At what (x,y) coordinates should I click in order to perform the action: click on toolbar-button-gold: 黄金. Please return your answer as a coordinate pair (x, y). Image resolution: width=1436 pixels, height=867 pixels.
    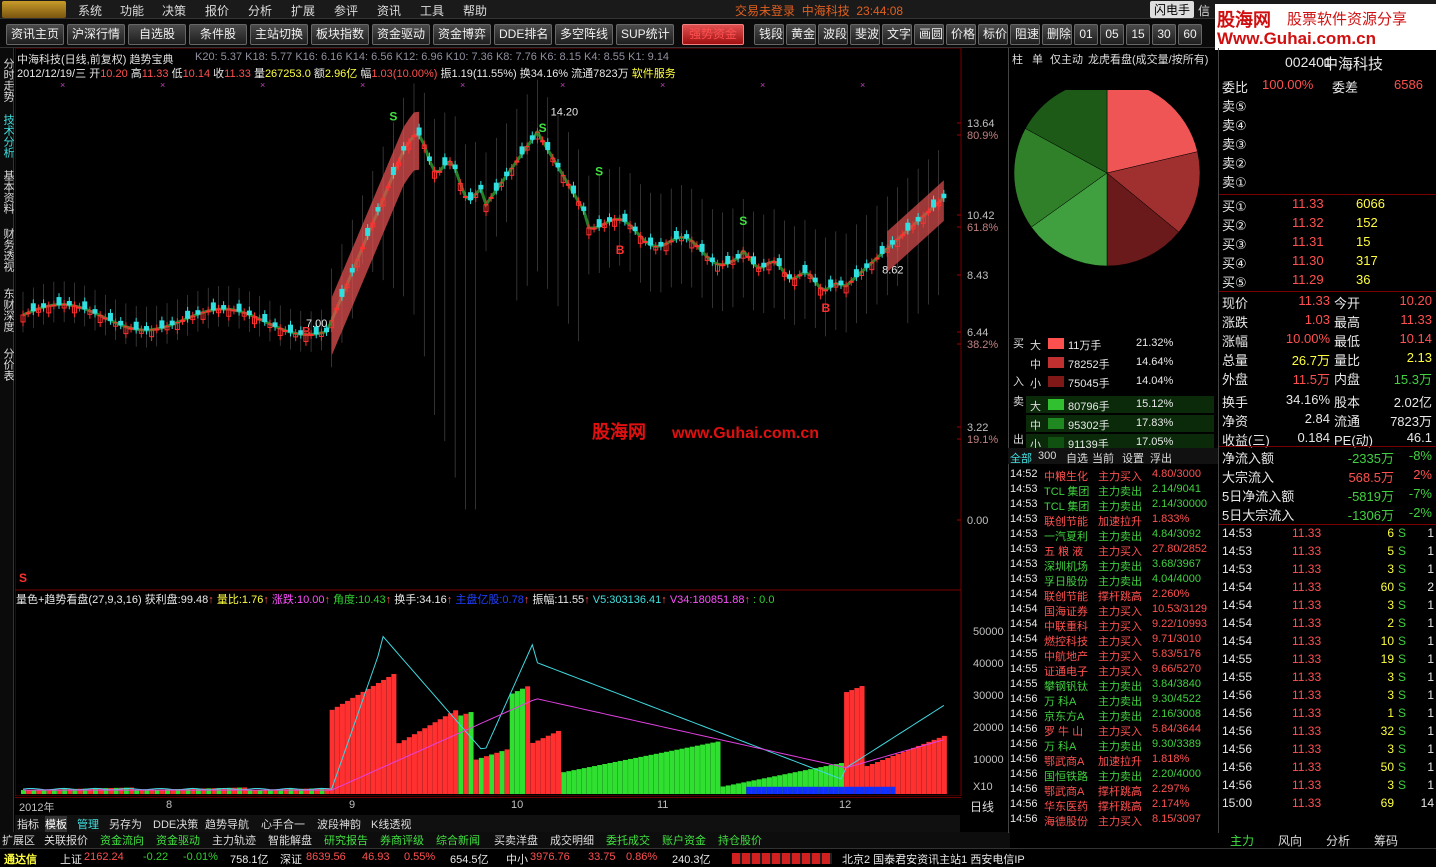
    Looking at the image, I should click on (801, 34).